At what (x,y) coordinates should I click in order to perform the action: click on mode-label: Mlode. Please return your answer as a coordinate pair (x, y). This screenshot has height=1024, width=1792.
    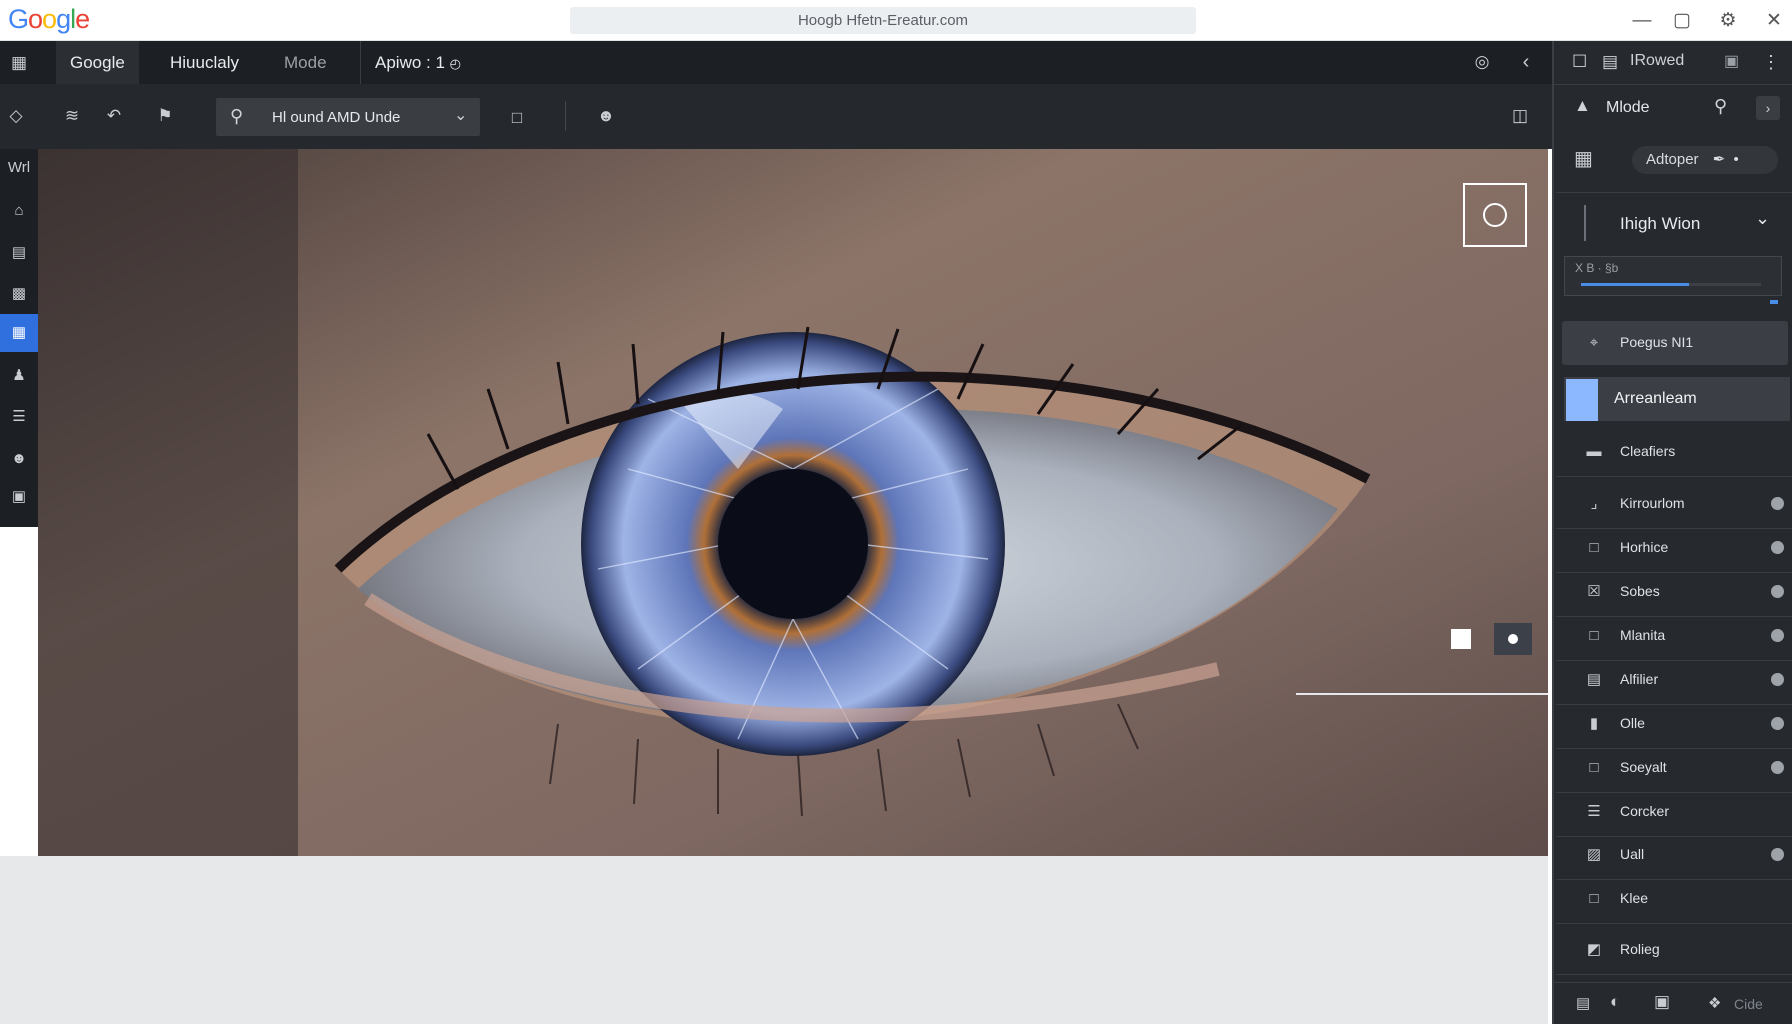
    Looking at the image, I should click on (1628, 108).